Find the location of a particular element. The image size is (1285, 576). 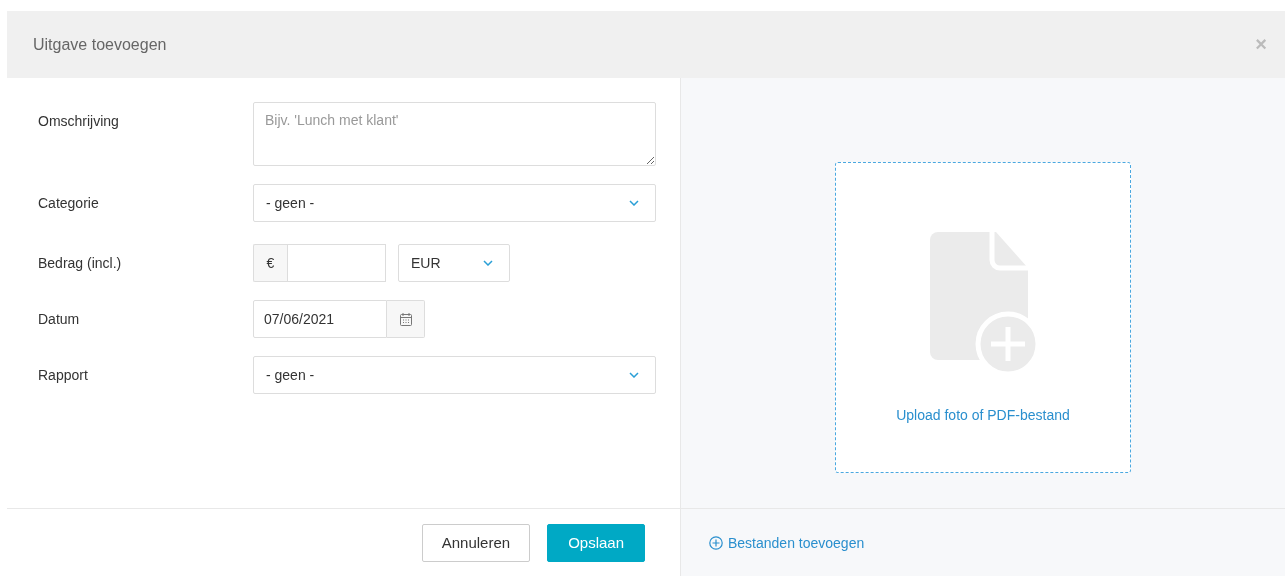

field-label: Datum is located at coordinates (59, 318).